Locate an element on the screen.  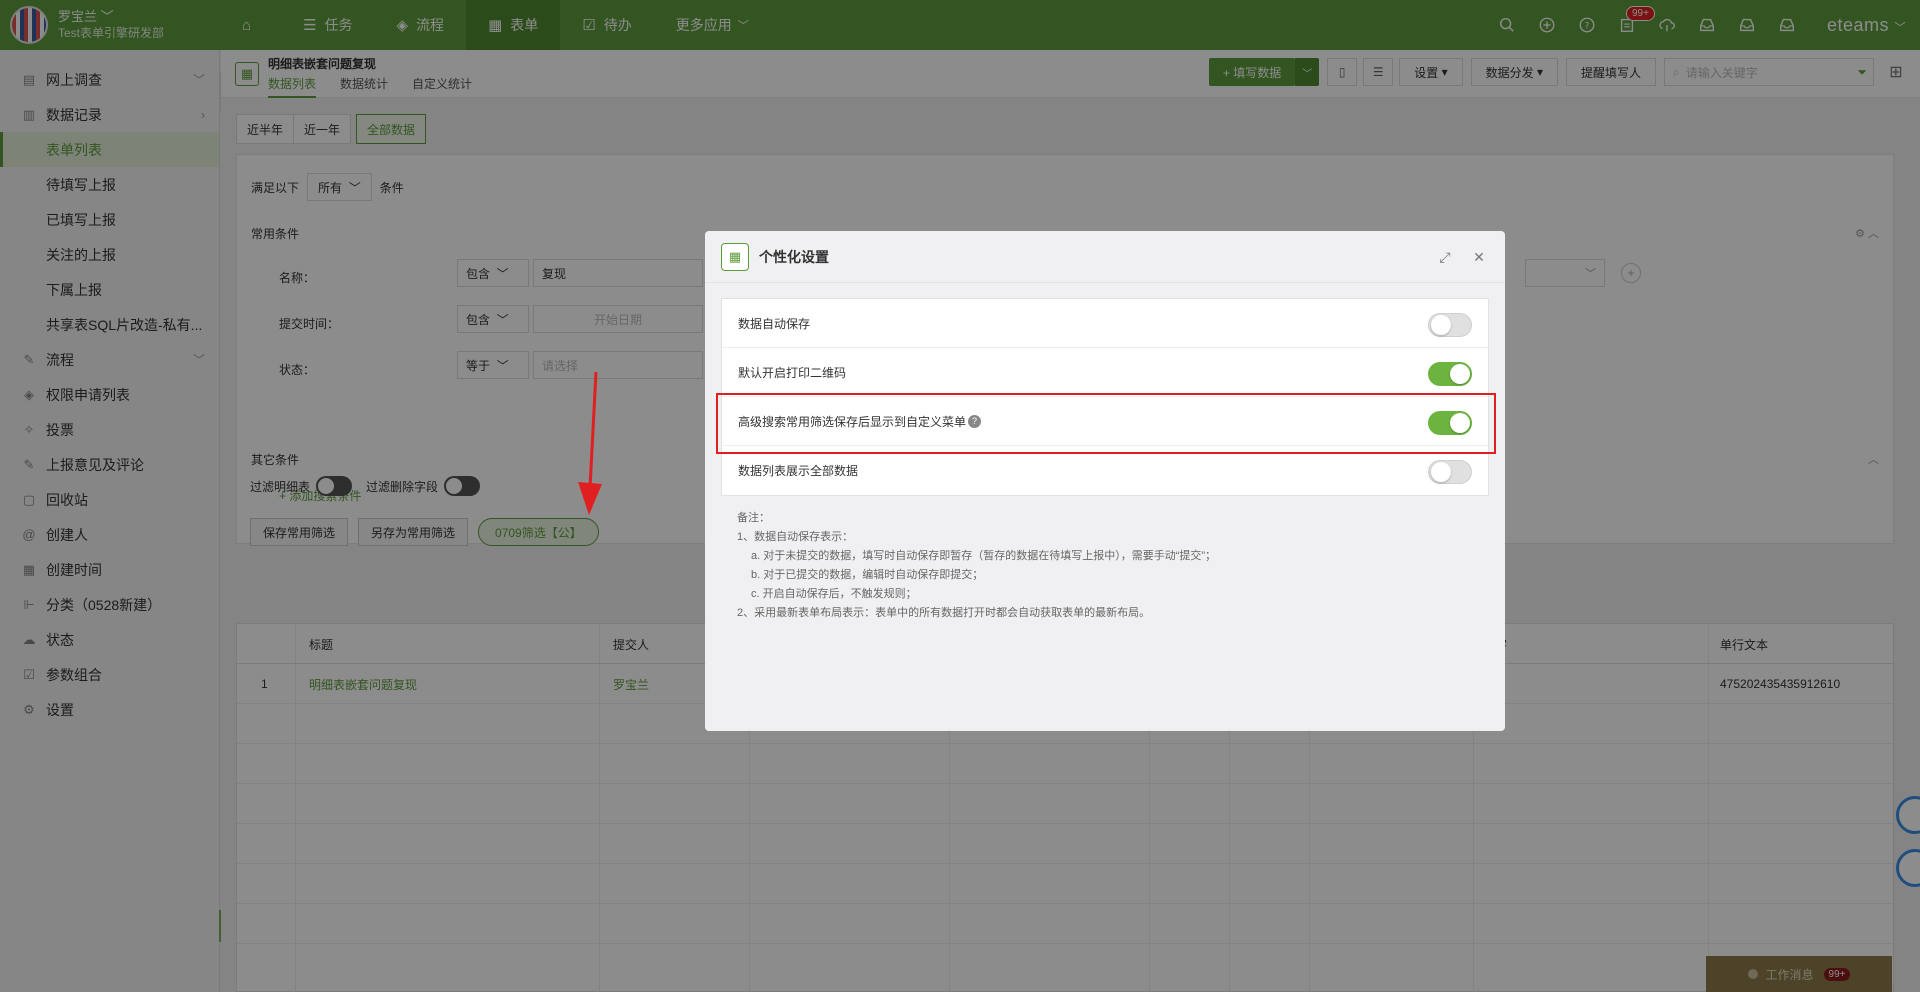
modal-header: ▦ 个性化设置 ⤢ ✕ is located at coordinates (1105, 257).